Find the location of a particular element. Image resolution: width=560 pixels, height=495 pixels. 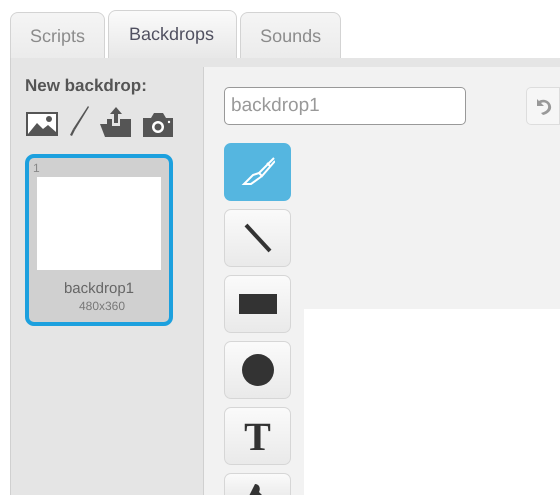

undo-button is located at coordinates (543, 106).